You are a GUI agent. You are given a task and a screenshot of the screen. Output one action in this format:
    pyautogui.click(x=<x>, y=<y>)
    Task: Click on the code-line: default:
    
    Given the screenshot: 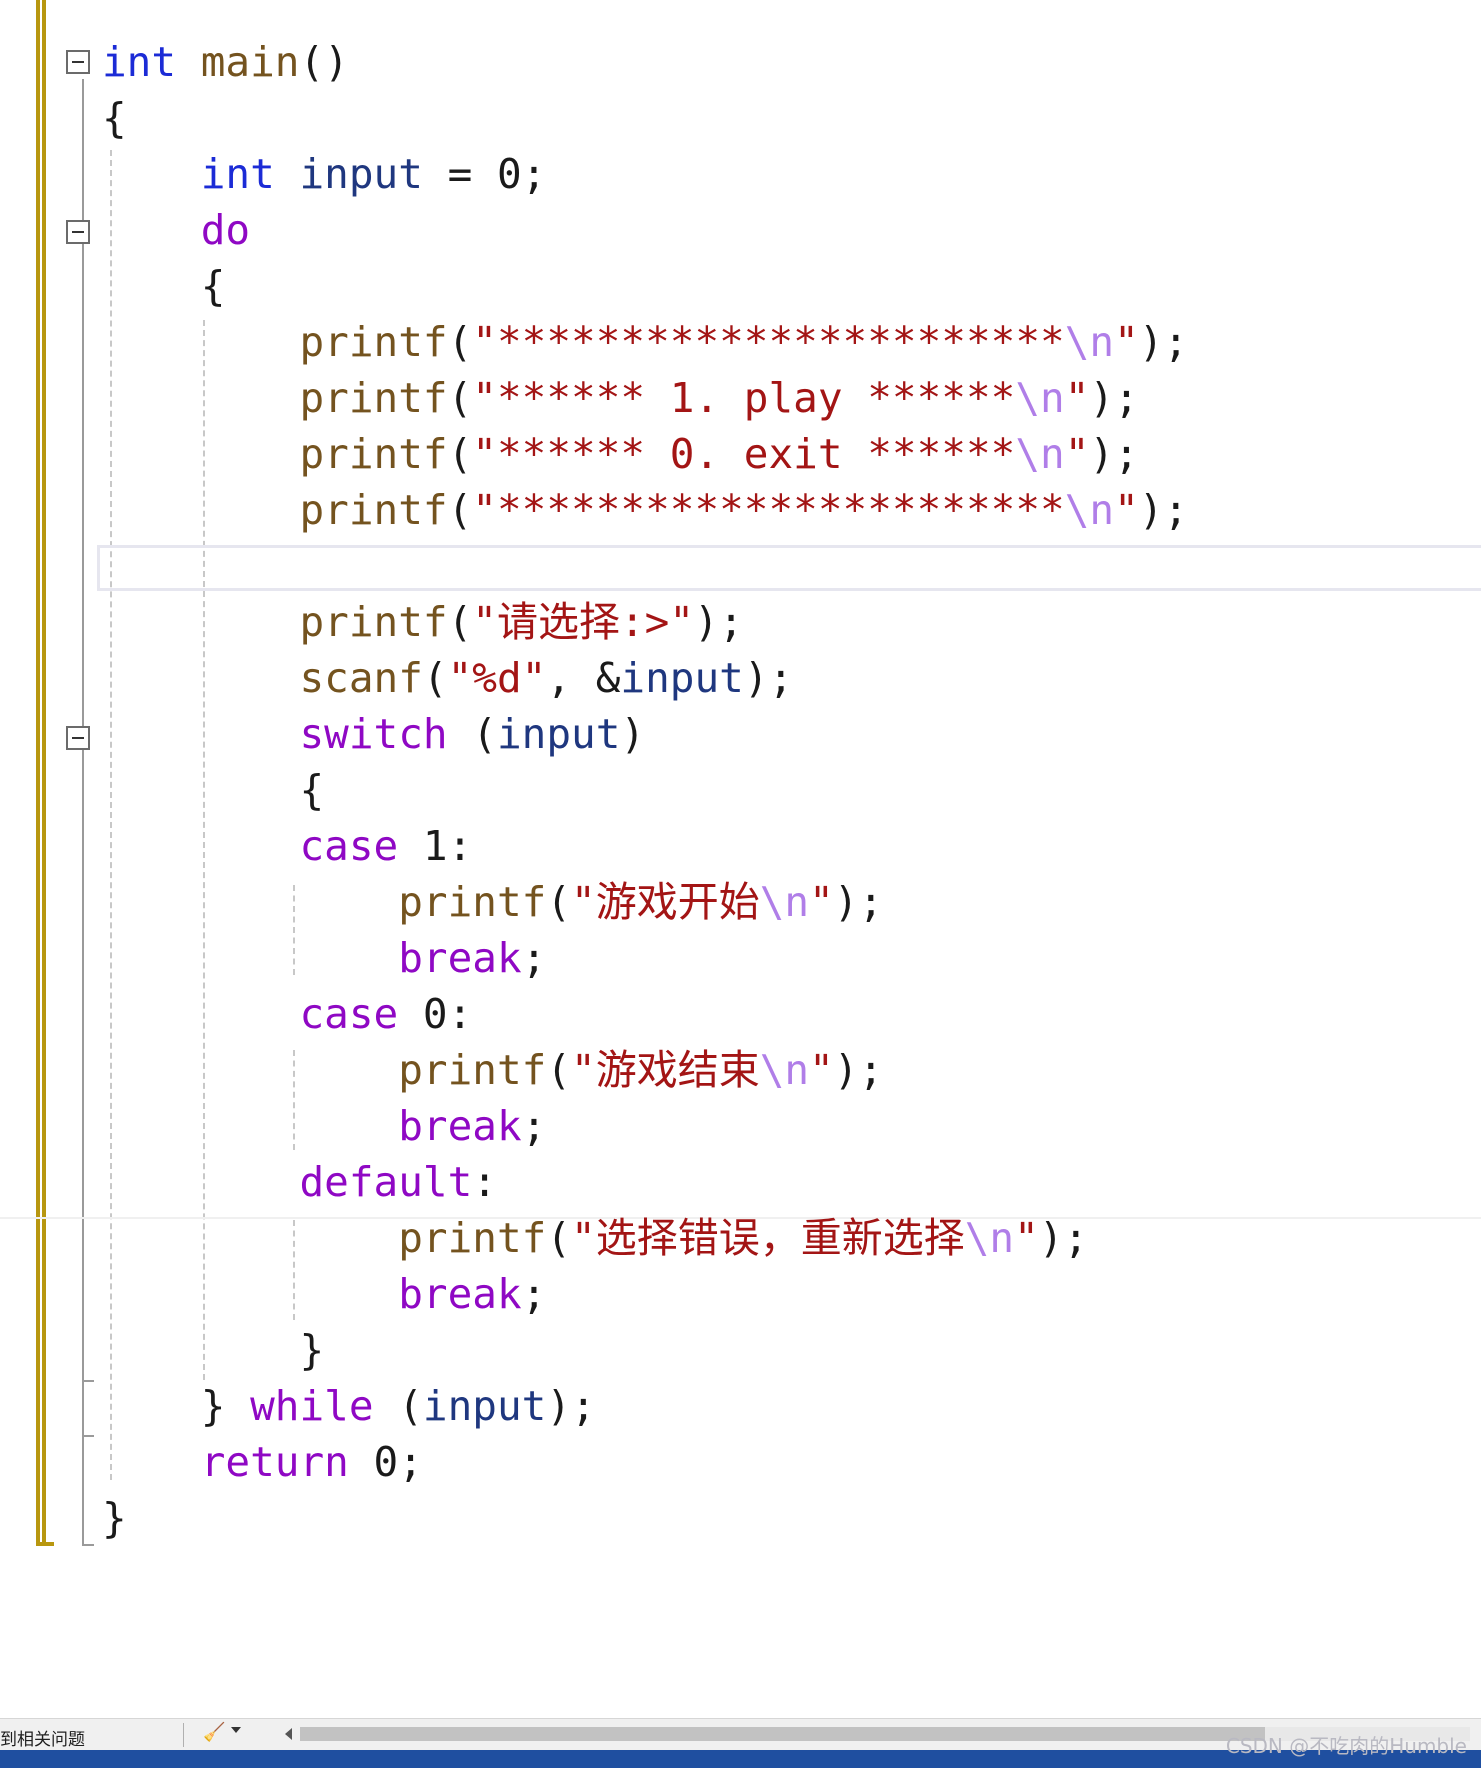 What is the action you would take?
    pyautogui.click(x=299, y=1182)
    